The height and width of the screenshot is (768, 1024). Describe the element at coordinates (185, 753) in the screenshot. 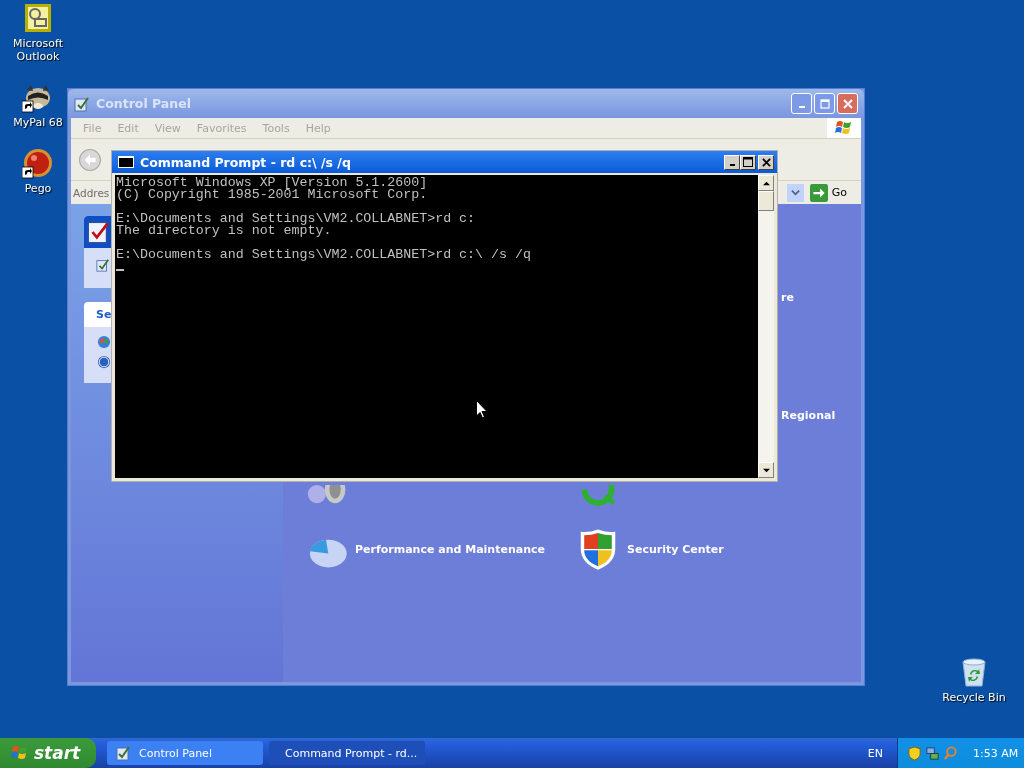

I see `taskbar-button: Control Panel` at that location.